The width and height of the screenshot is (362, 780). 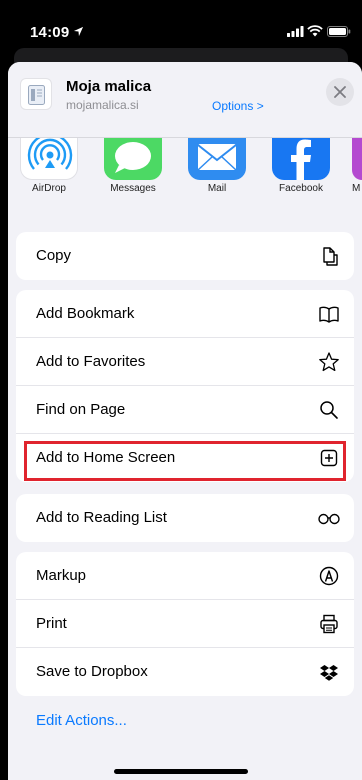 What do you see at coordinates (301, 188) in the screenshot?
I see `app-label: Facebook` at bounding box center [301, 188].